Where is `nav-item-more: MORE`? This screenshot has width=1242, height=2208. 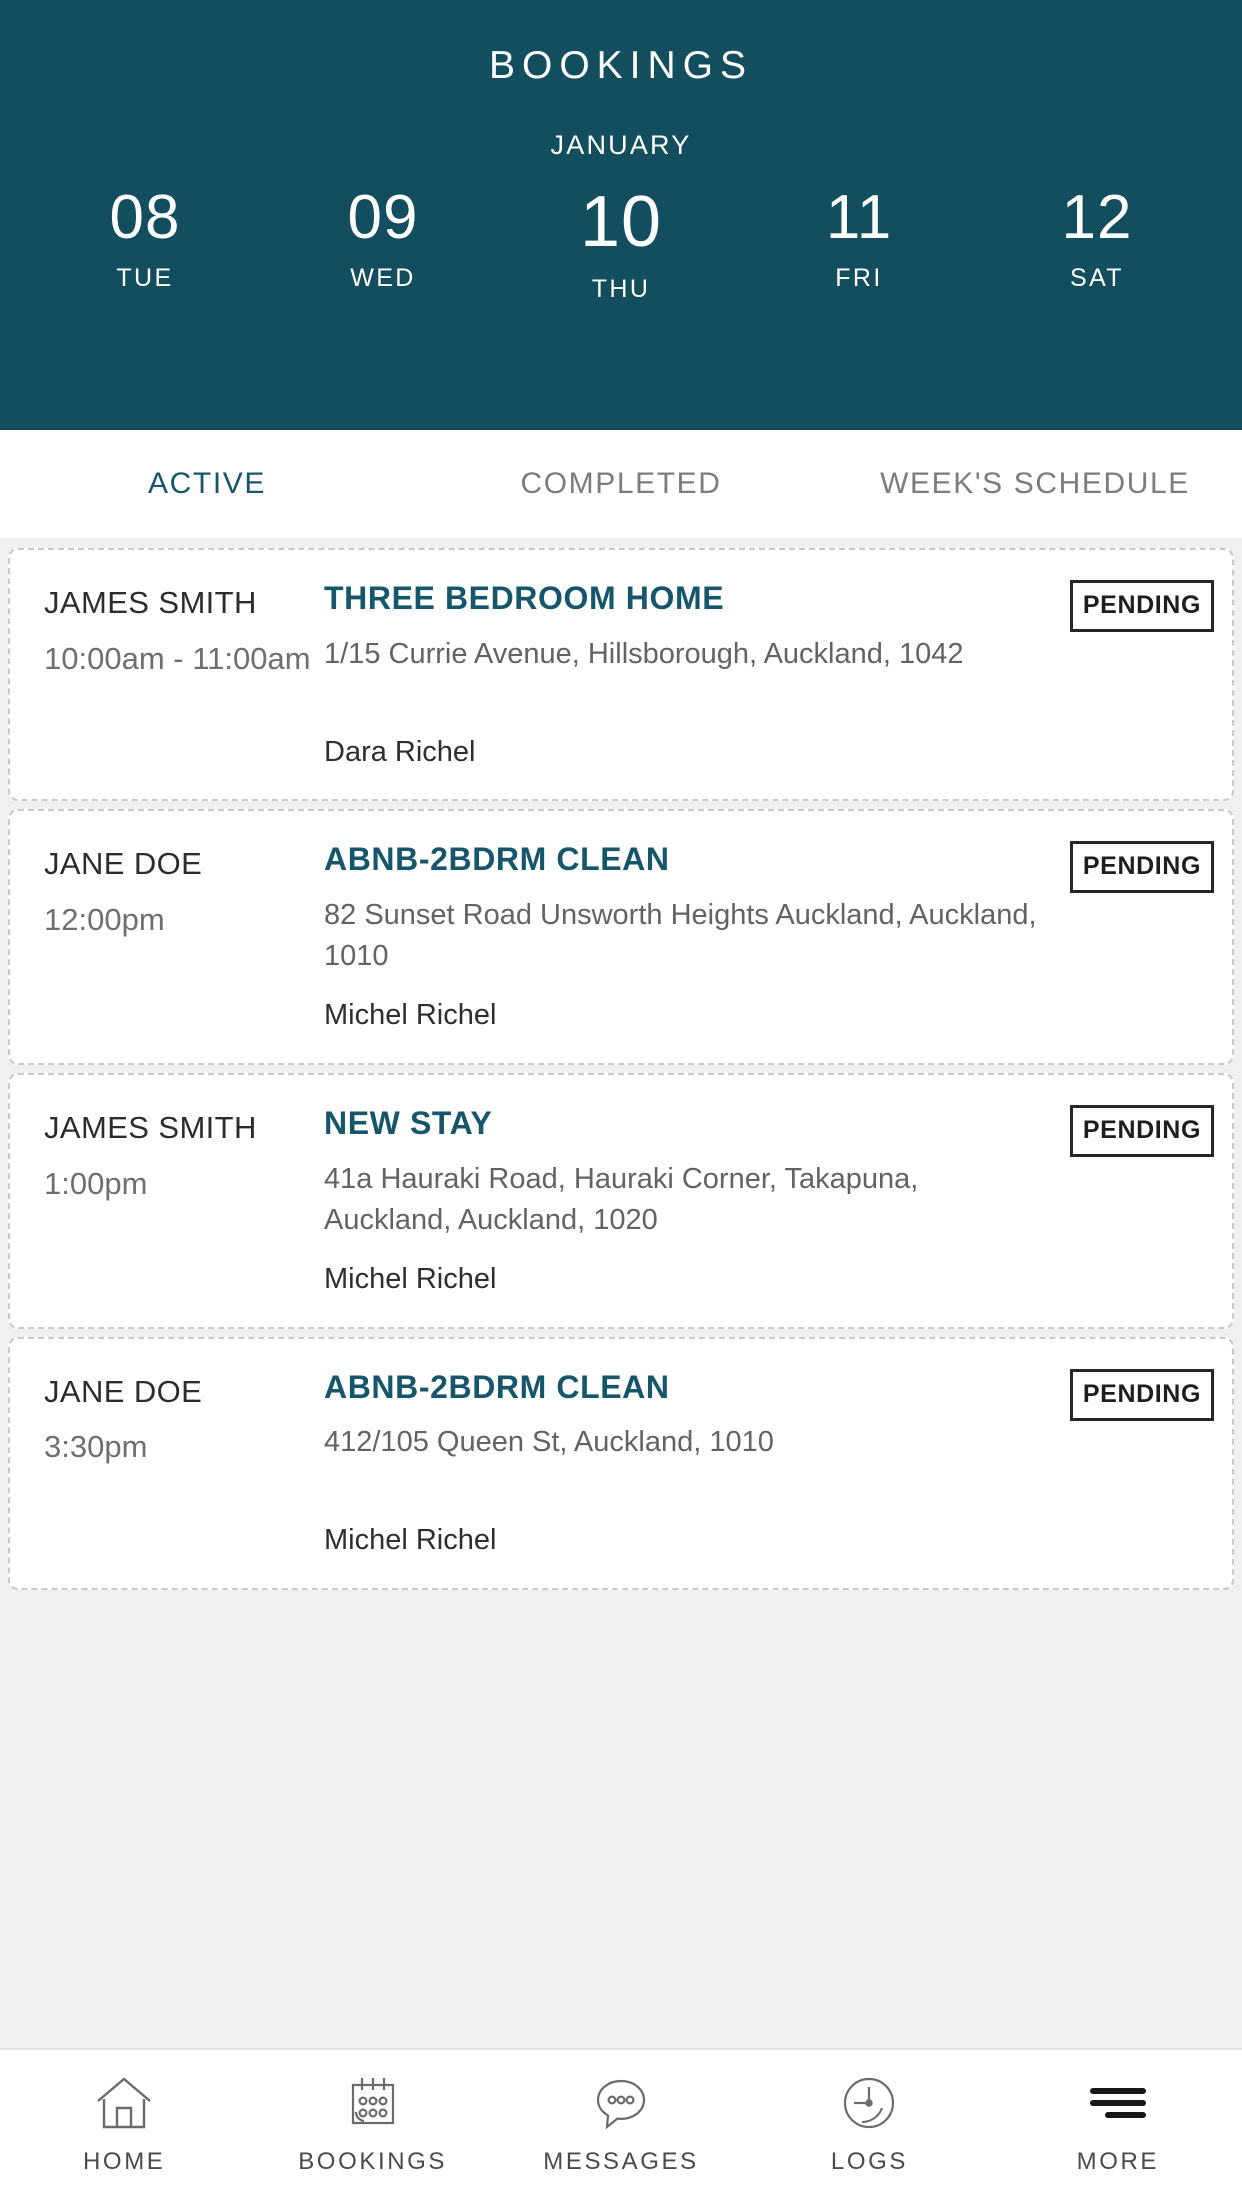 nav-item-more: MORE is located at coordinates (1118, 2123).